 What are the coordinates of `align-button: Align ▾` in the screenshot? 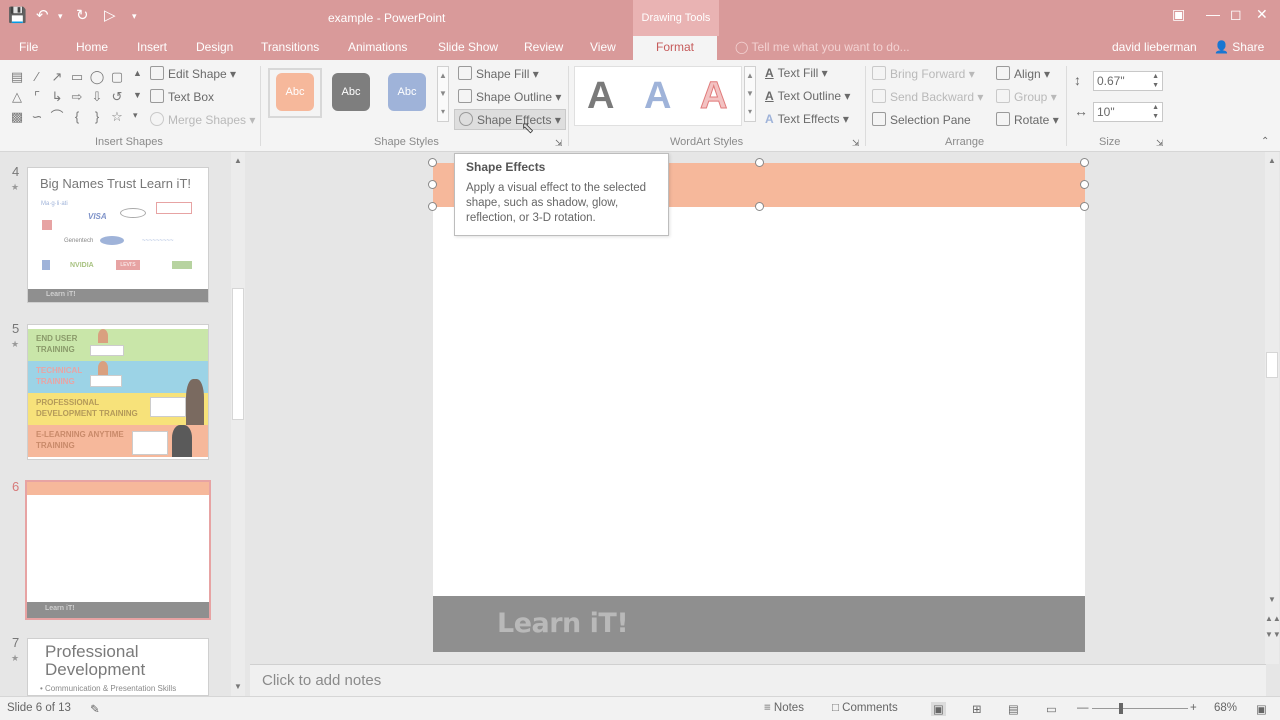 It's located at (1023, 73).